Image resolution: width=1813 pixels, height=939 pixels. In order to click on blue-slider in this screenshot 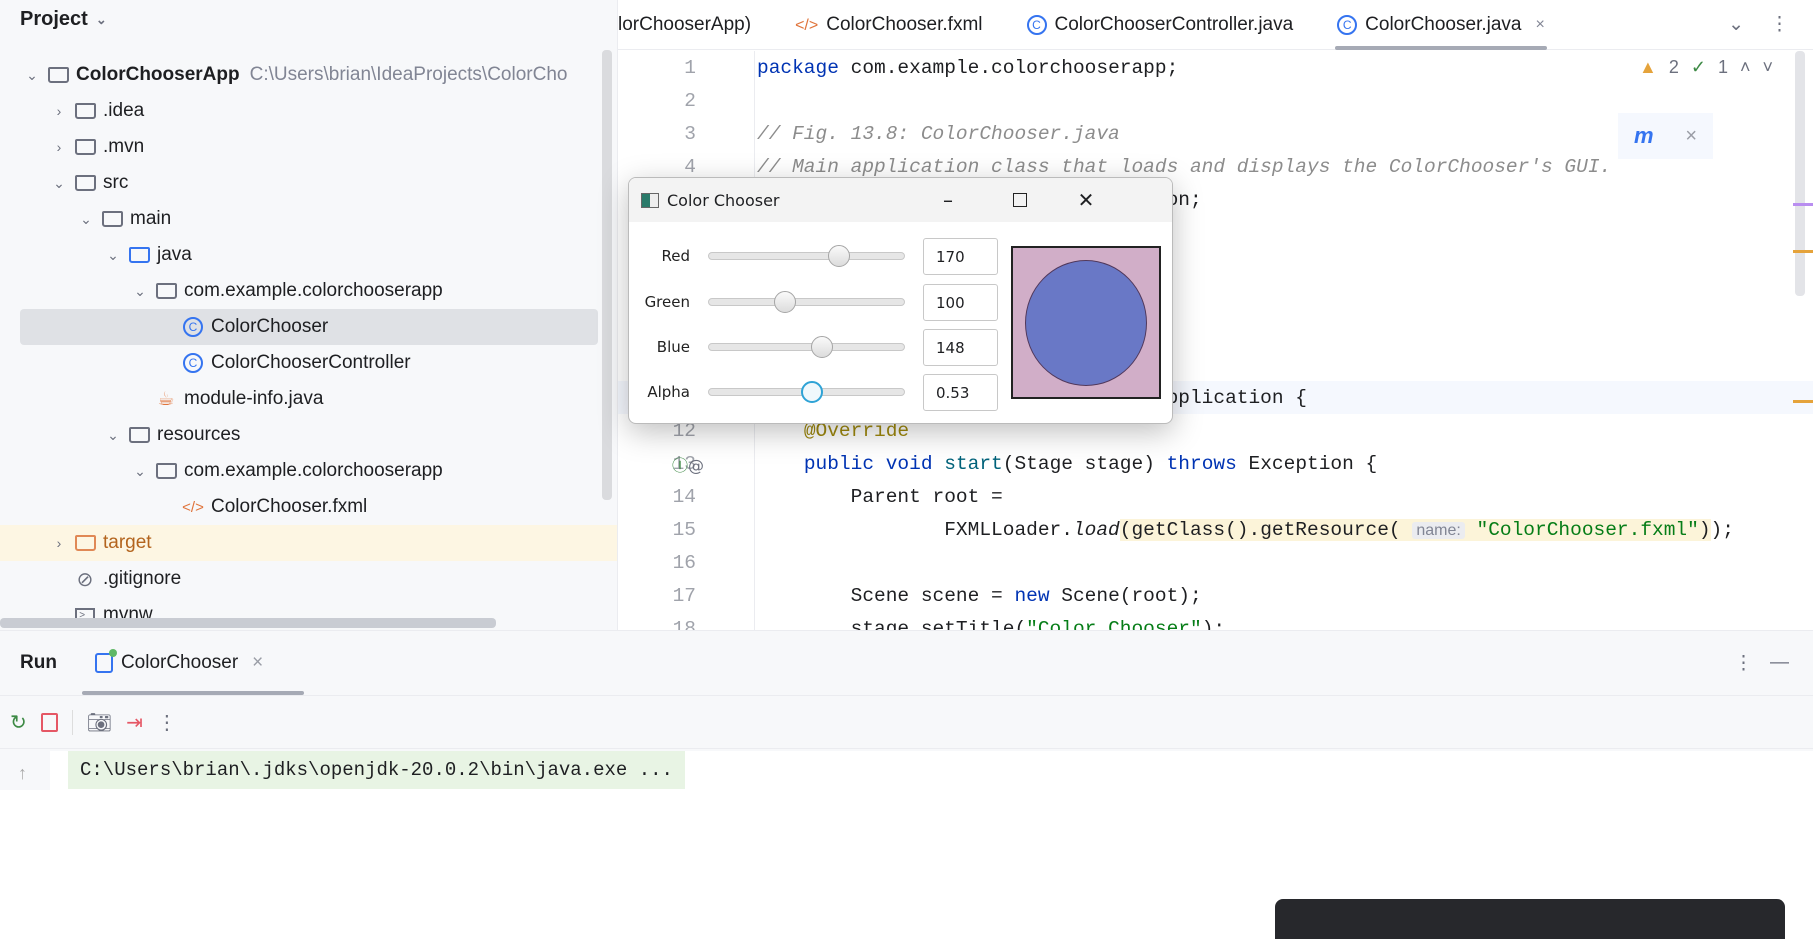, I will do `click(806, 347)`.